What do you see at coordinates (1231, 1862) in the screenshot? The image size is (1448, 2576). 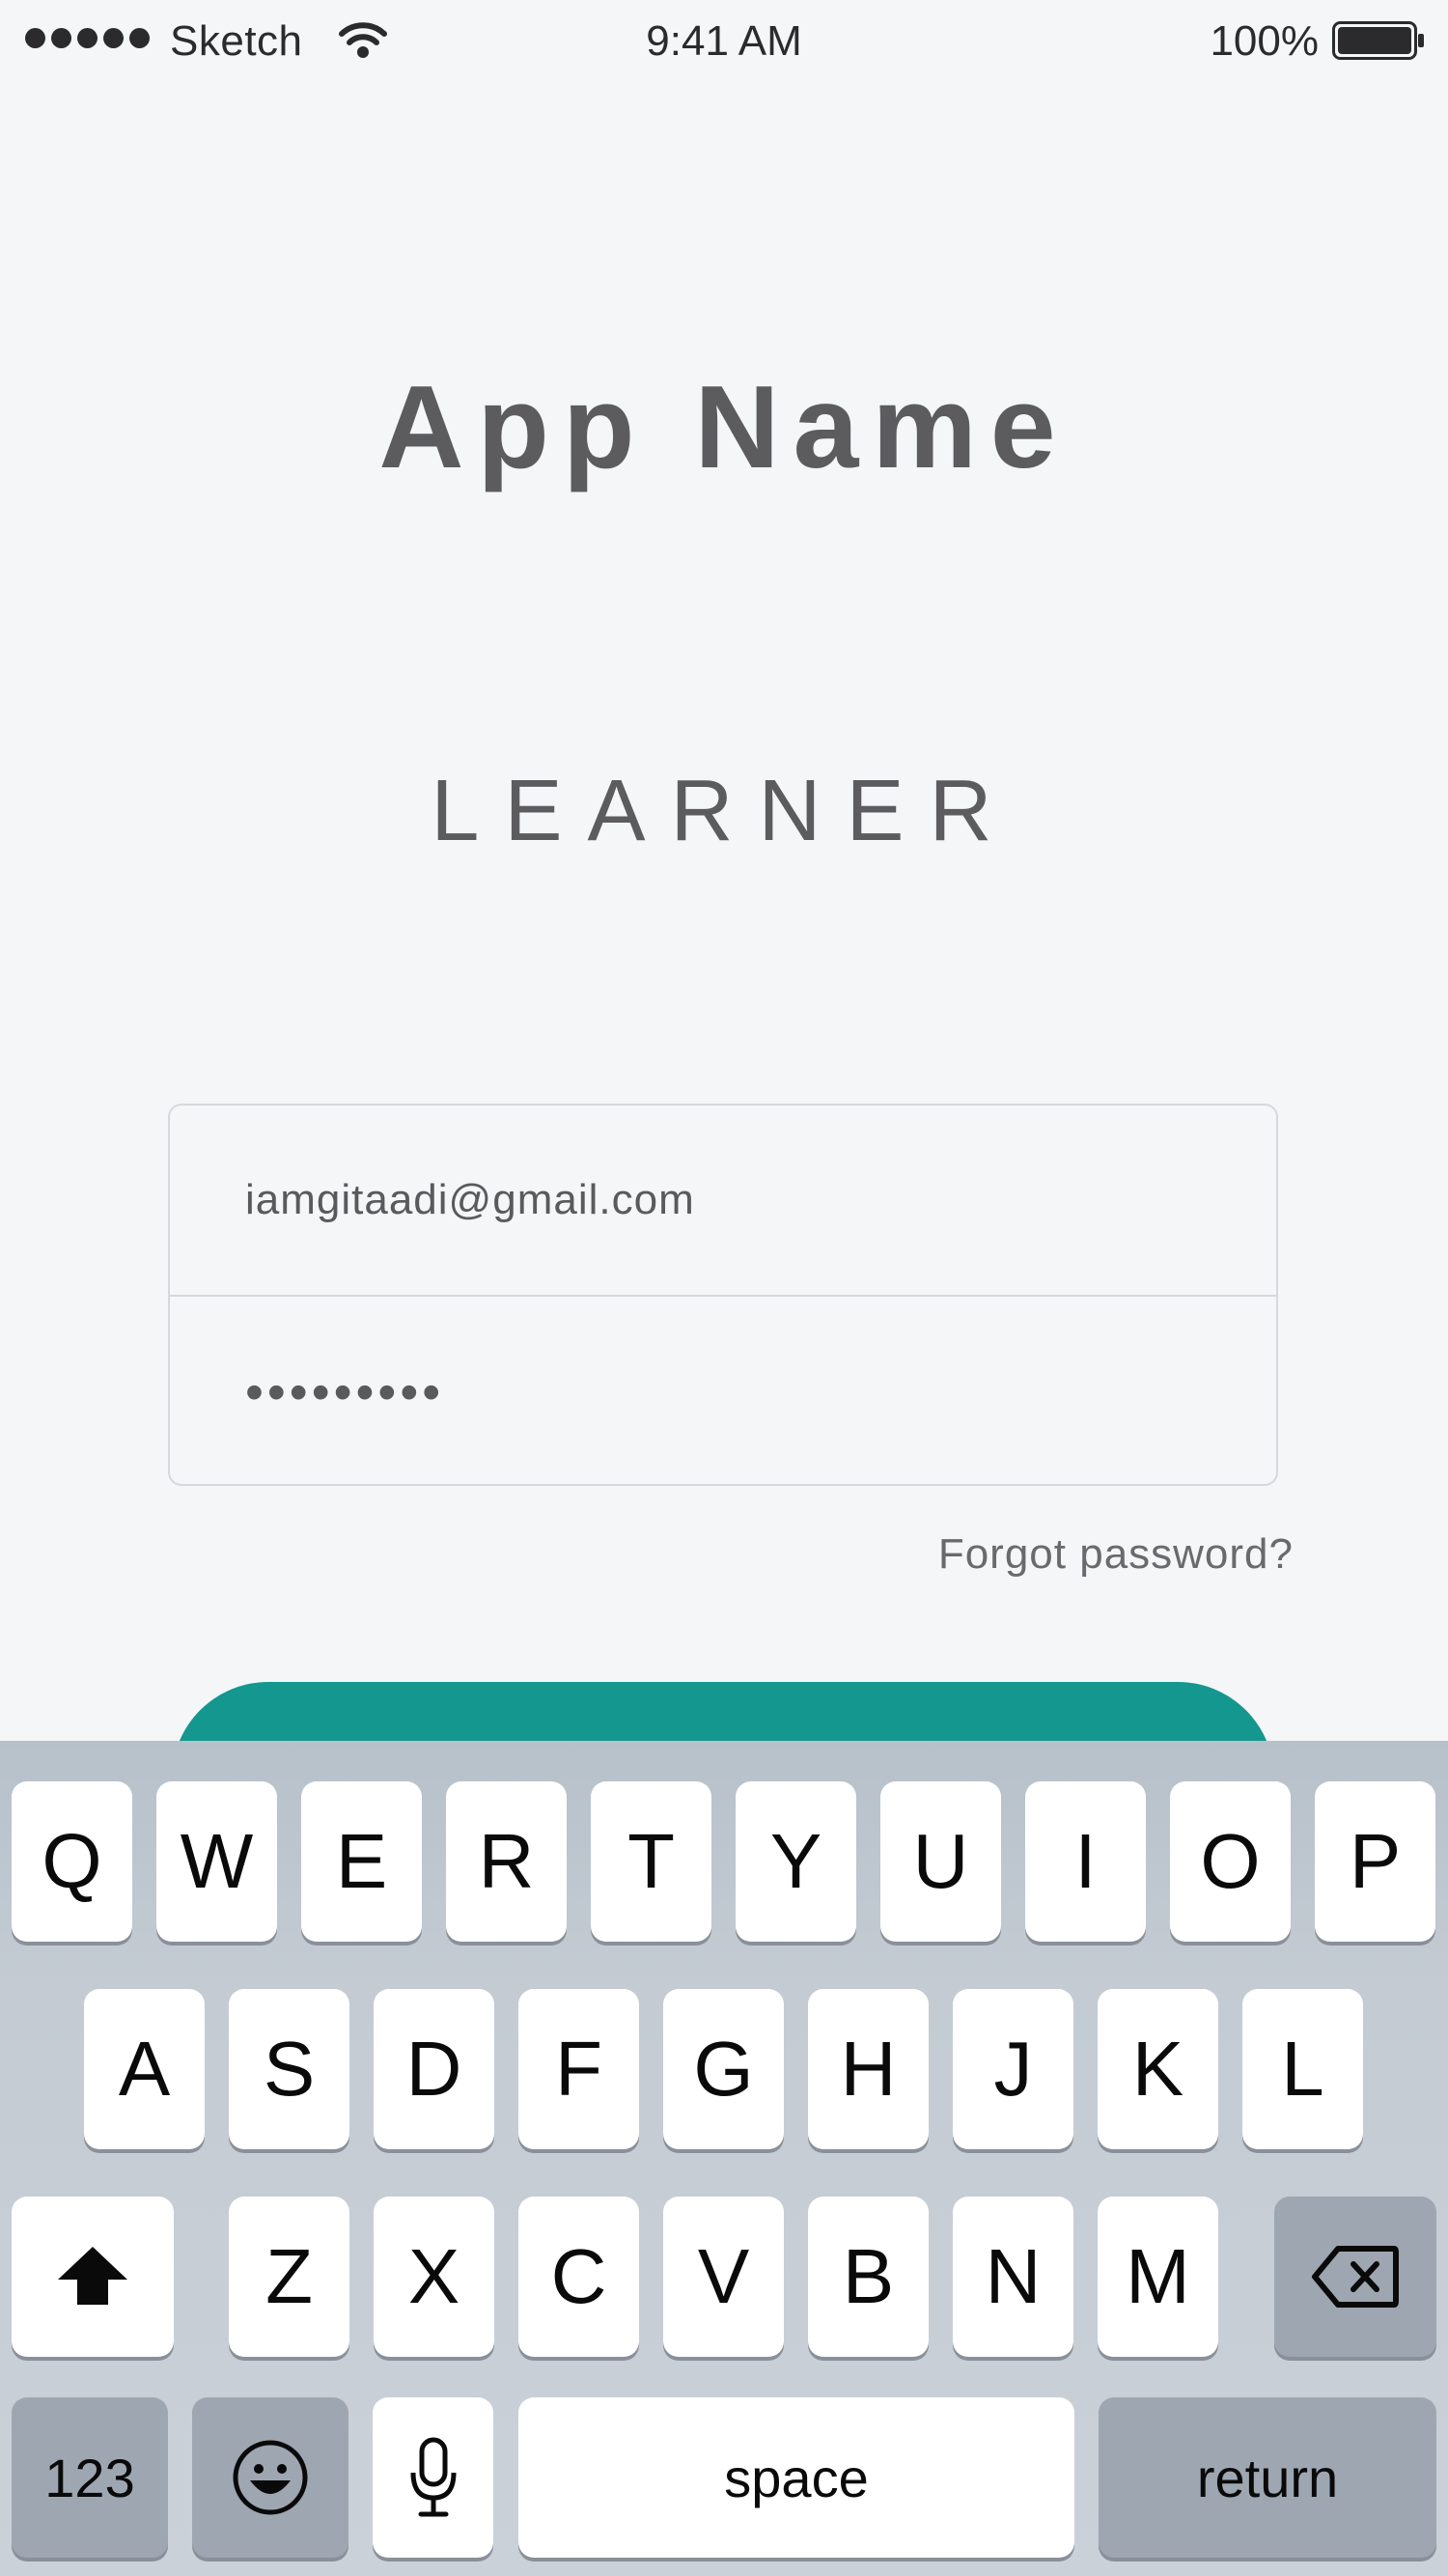 I see `key-o: O` at bounding box center [1231, 1862].